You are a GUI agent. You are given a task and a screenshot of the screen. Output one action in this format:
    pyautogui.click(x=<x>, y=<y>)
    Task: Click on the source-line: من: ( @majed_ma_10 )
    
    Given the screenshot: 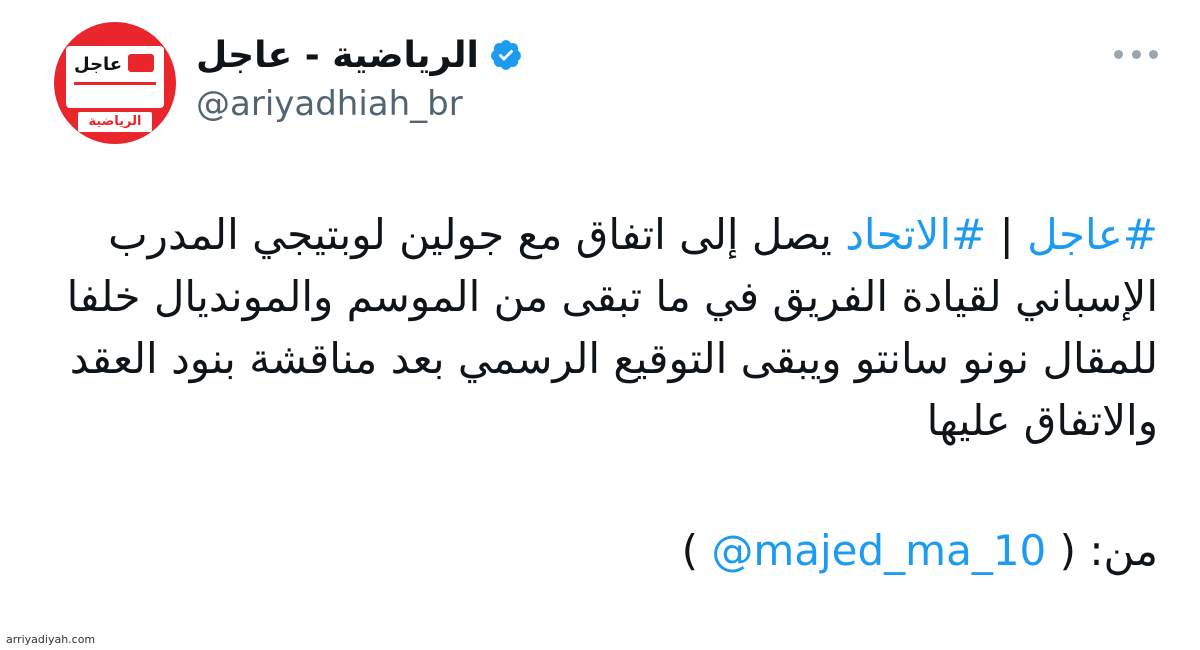 What is the action you would take?
    pyautogui.click(x=920, y=551)
    